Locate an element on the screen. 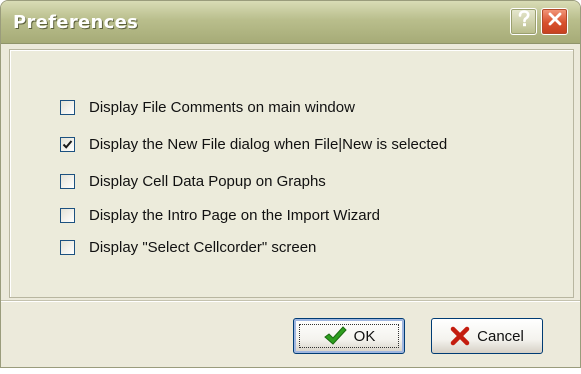 The width and height of the screenshot is (581, 374). option-select-cellcorder: Display "Select Cellcorder" screen is located at coordinates (188, 247).